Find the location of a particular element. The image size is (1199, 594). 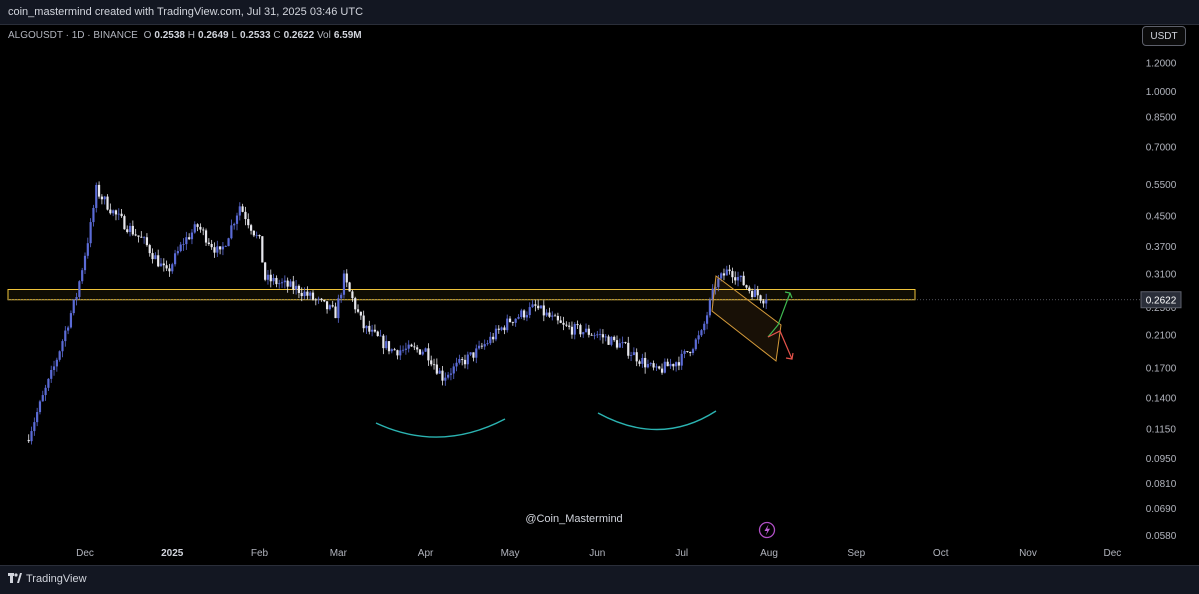

rounded-bottom-arc-right is located at coordinates (657, 420).